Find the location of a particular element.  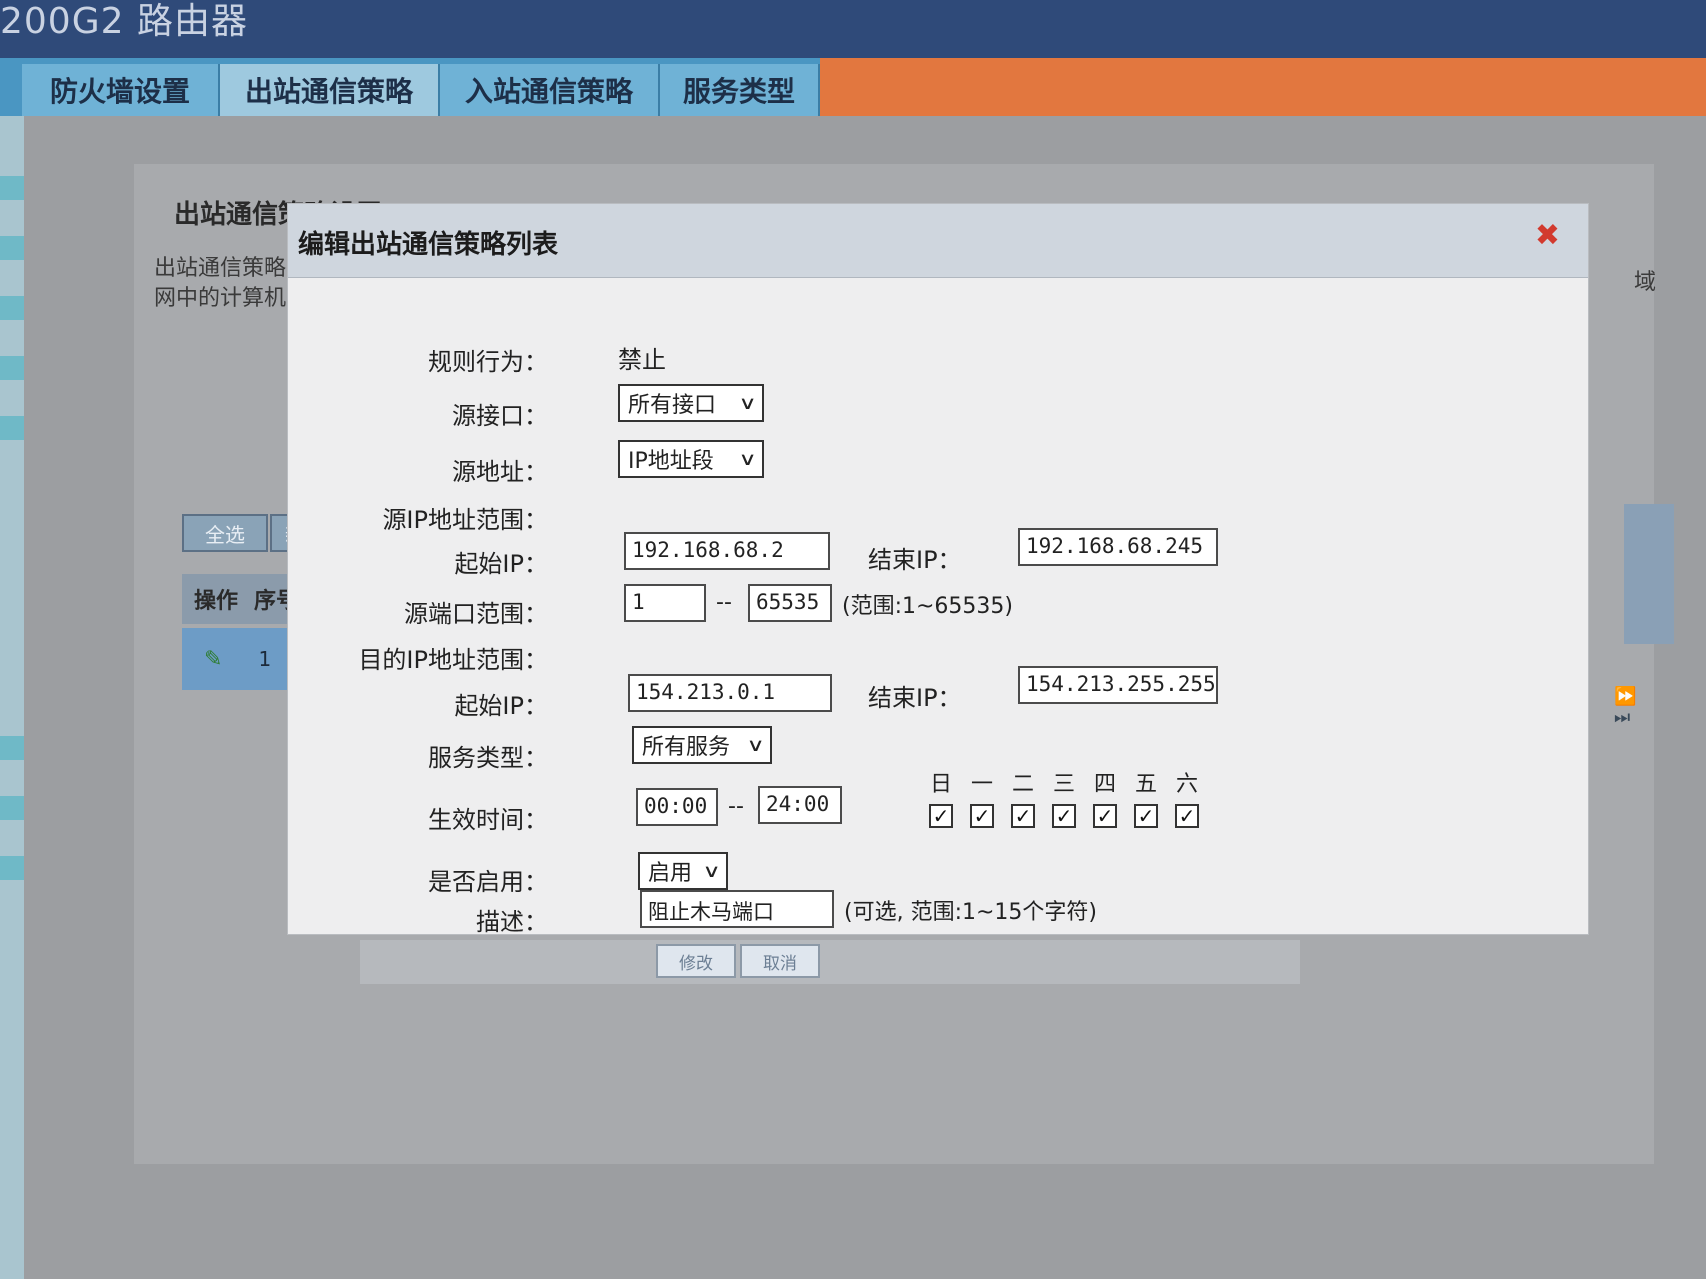

service-type-select: 所有服务 ∨ is located at coordinates (702, 745).